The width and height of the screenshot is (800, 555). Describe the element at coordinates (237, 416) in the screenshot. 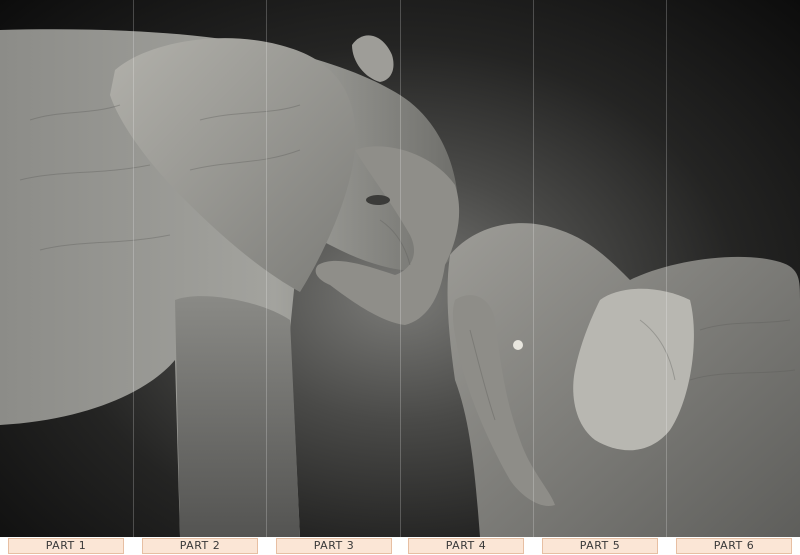

I see `adult-elephant-leg` at that location.